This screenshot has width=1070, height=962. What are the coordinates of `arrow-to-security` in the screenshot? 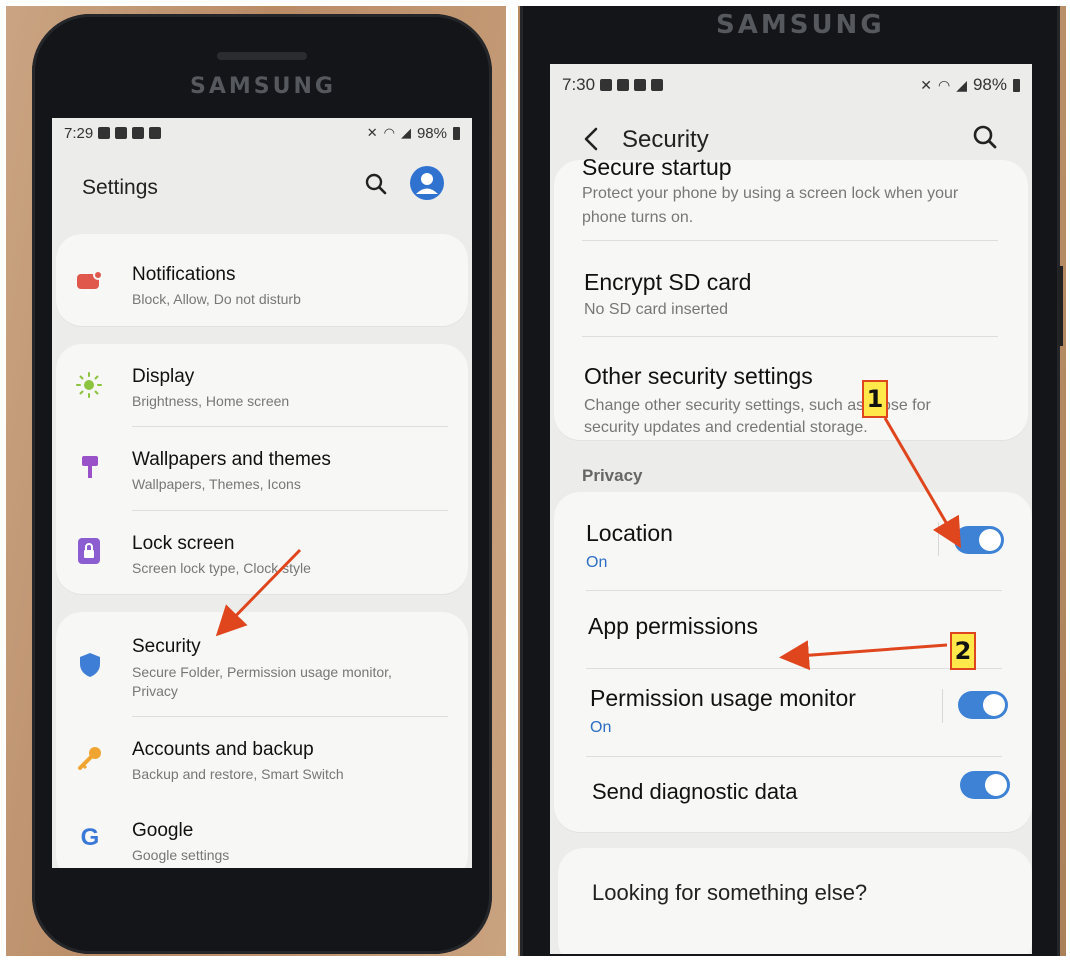 It's located at (258, 592).